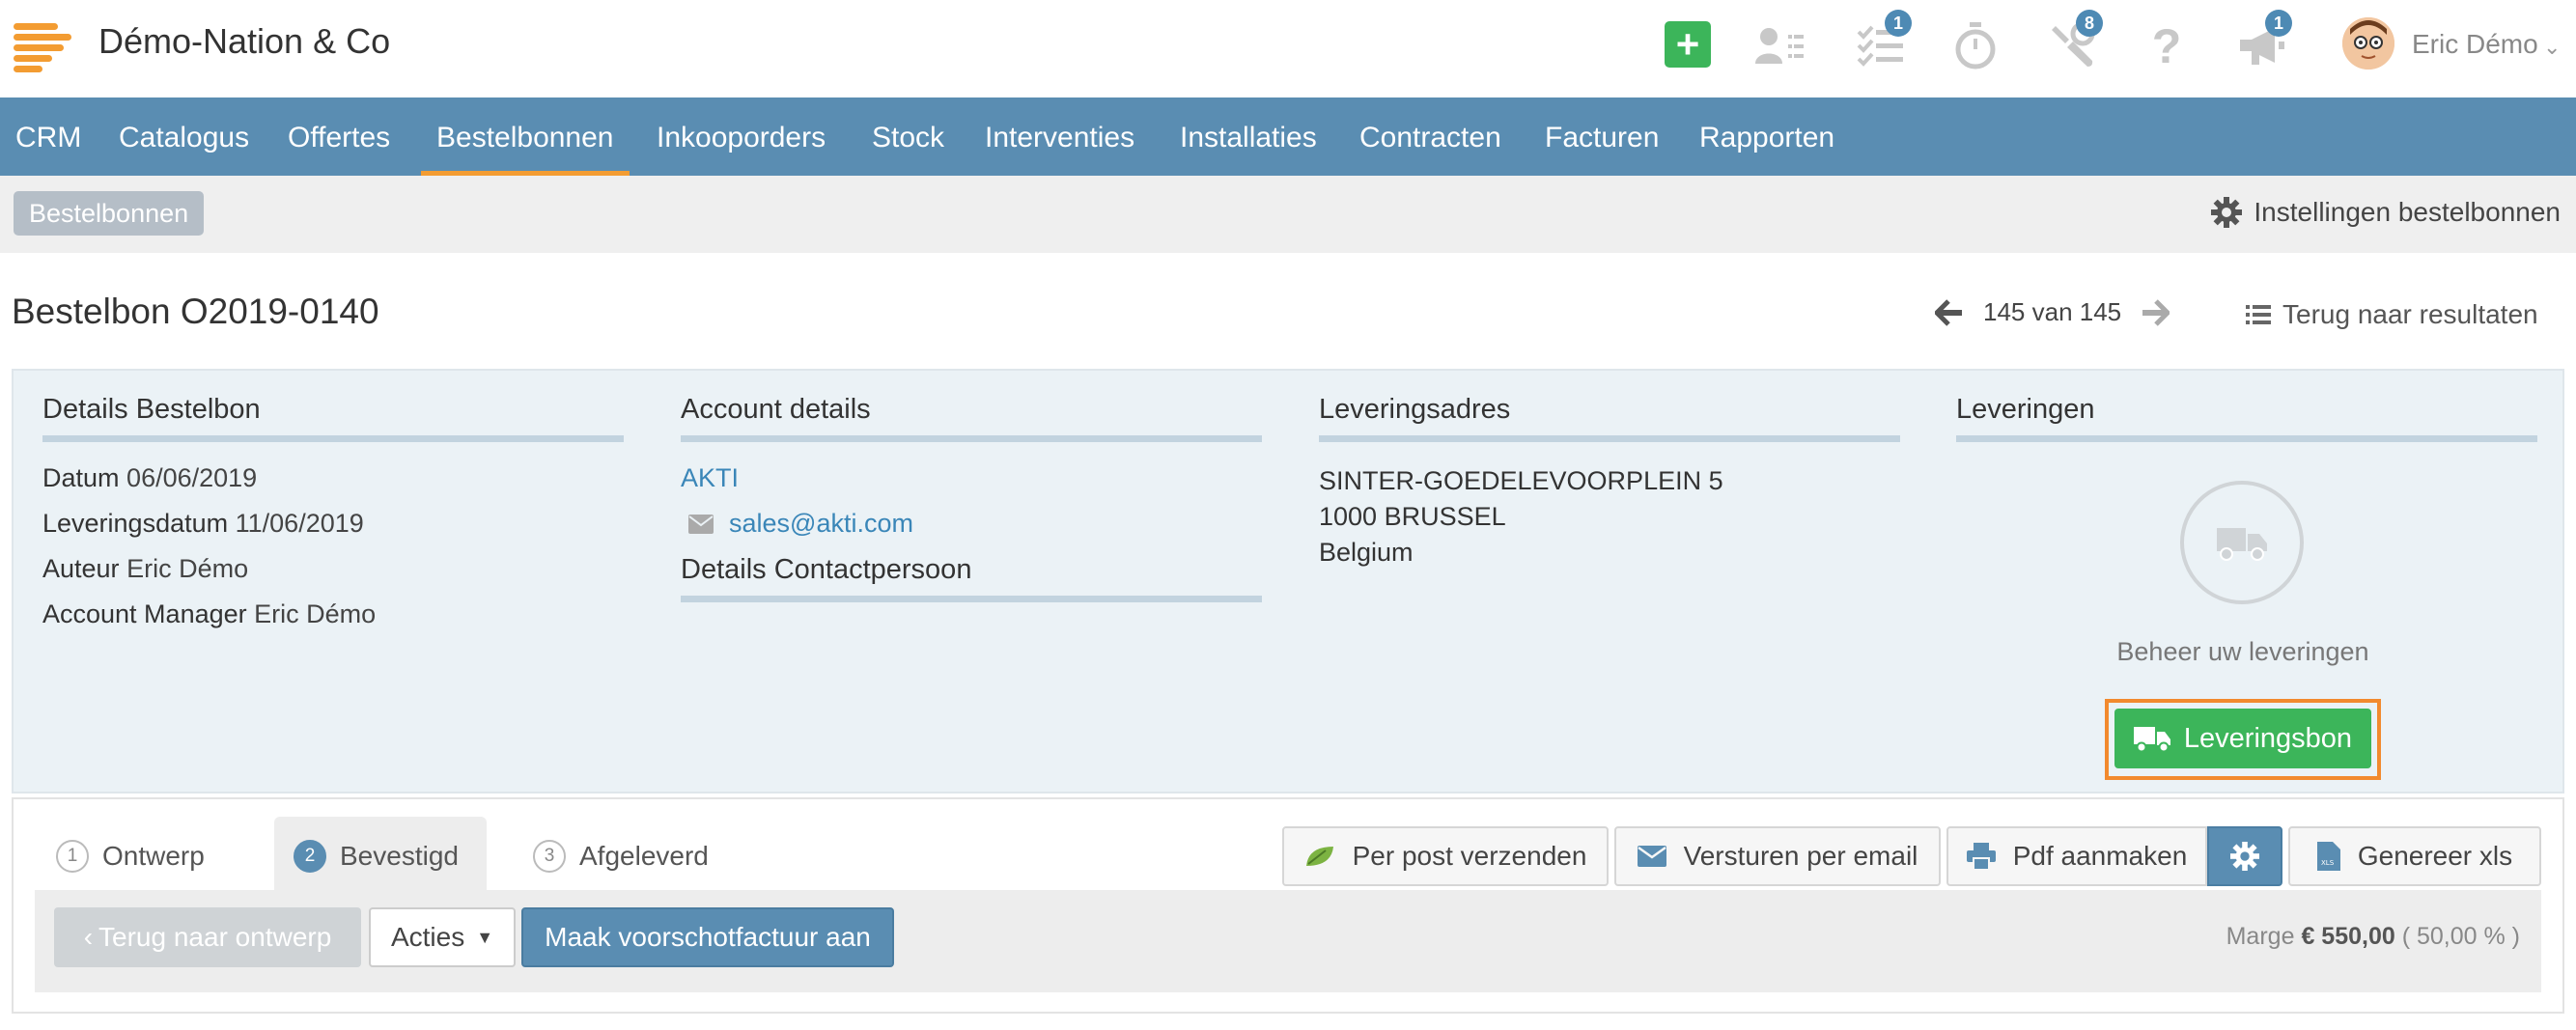 This screenshot has width=2576, height=1030. What do you see at coordinates (81, 569) in the screenshot?
I see `auteur-label: Auteur` at bounding box center [81, 569].